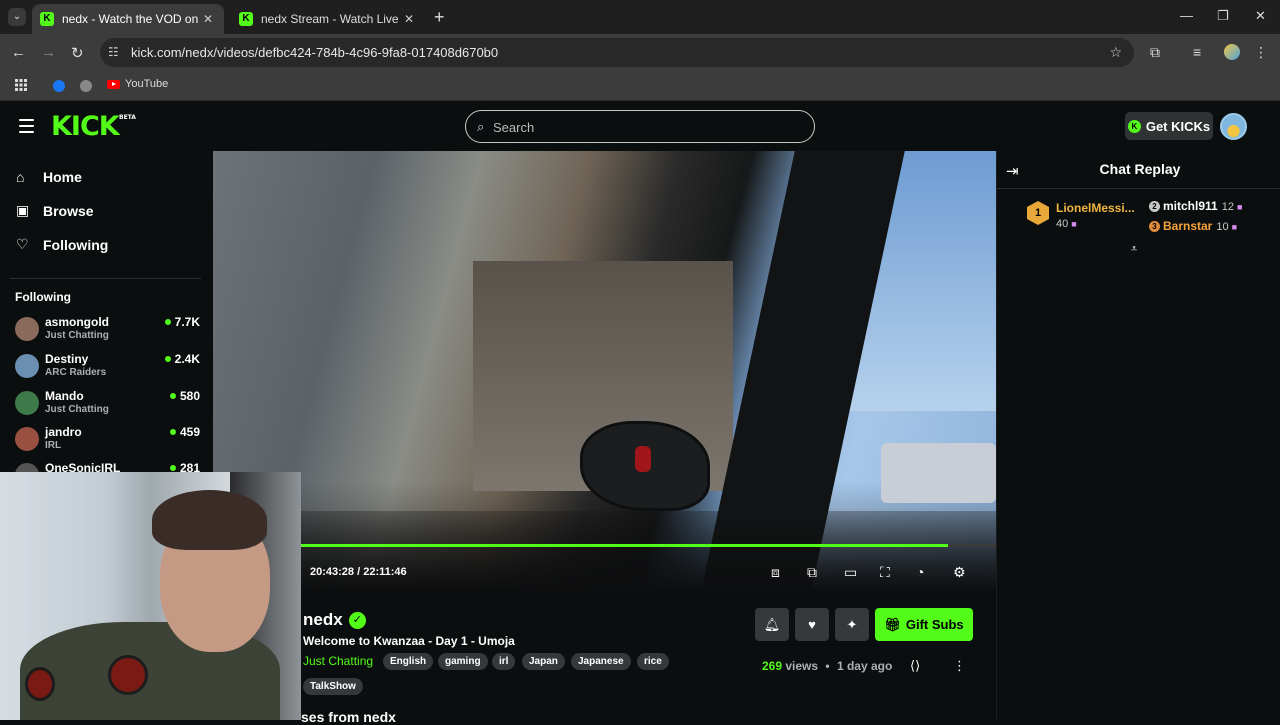 This screenshot has height=725, width=1280. Describe the element at coordinates (55, 210) in the screenshot. I see `sidebar-item-browse: ▣ Browse` at that location.